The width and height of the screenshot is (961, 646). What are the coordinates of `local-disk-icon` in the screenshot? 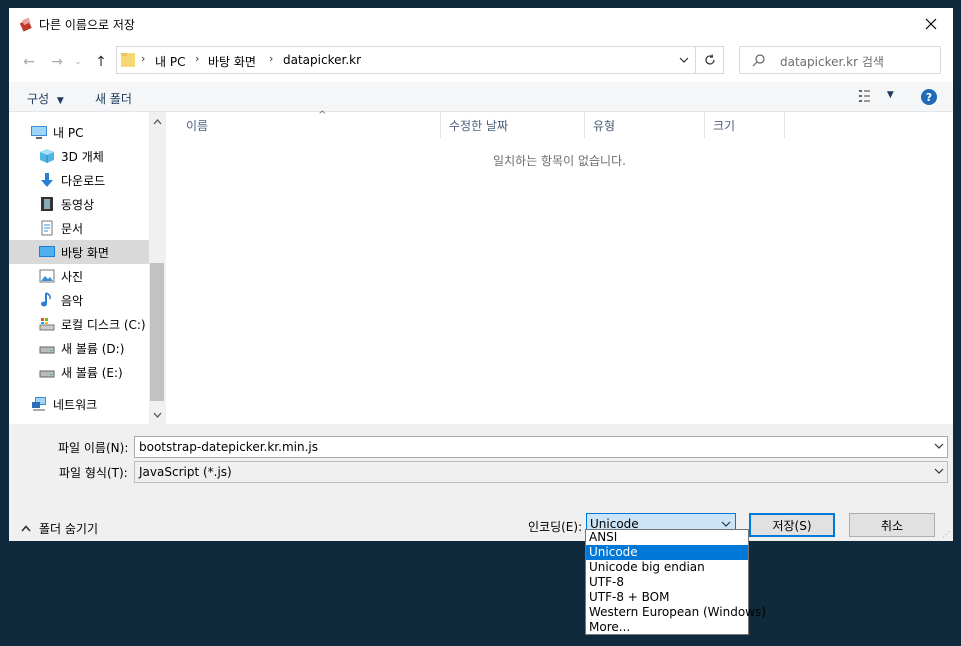 It's located at (47, 324).